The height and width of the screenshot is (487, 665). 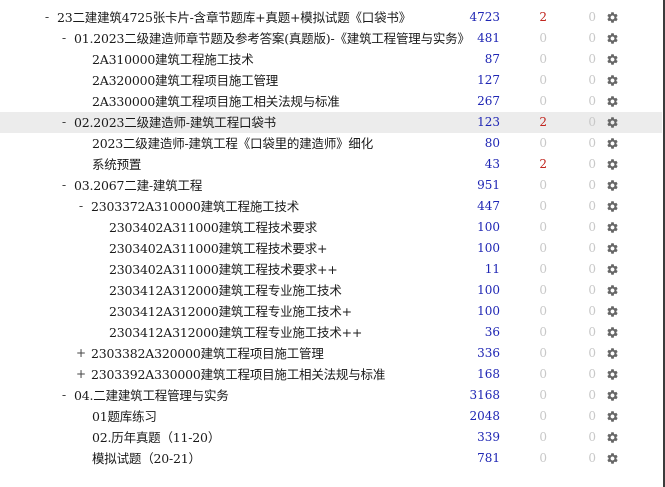 I want to click on deck-row: 2303402A311000建筑工程技术要求++ 11 0 0, so click(x=331, y=269).